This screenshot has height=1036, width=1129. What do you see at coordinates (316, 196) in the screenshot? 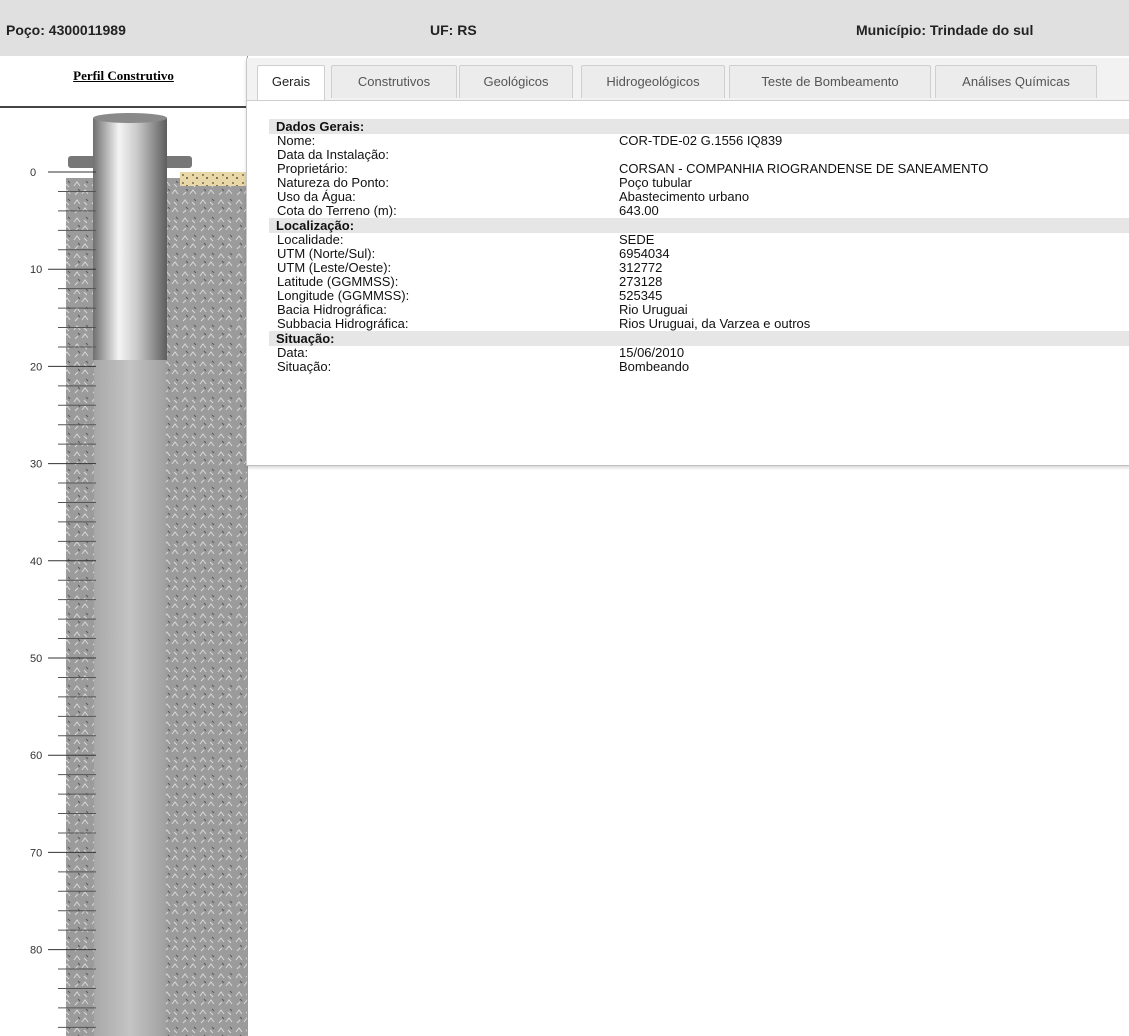
I see `label-uso: Uso da Água:` at bounding box center [316, 196].